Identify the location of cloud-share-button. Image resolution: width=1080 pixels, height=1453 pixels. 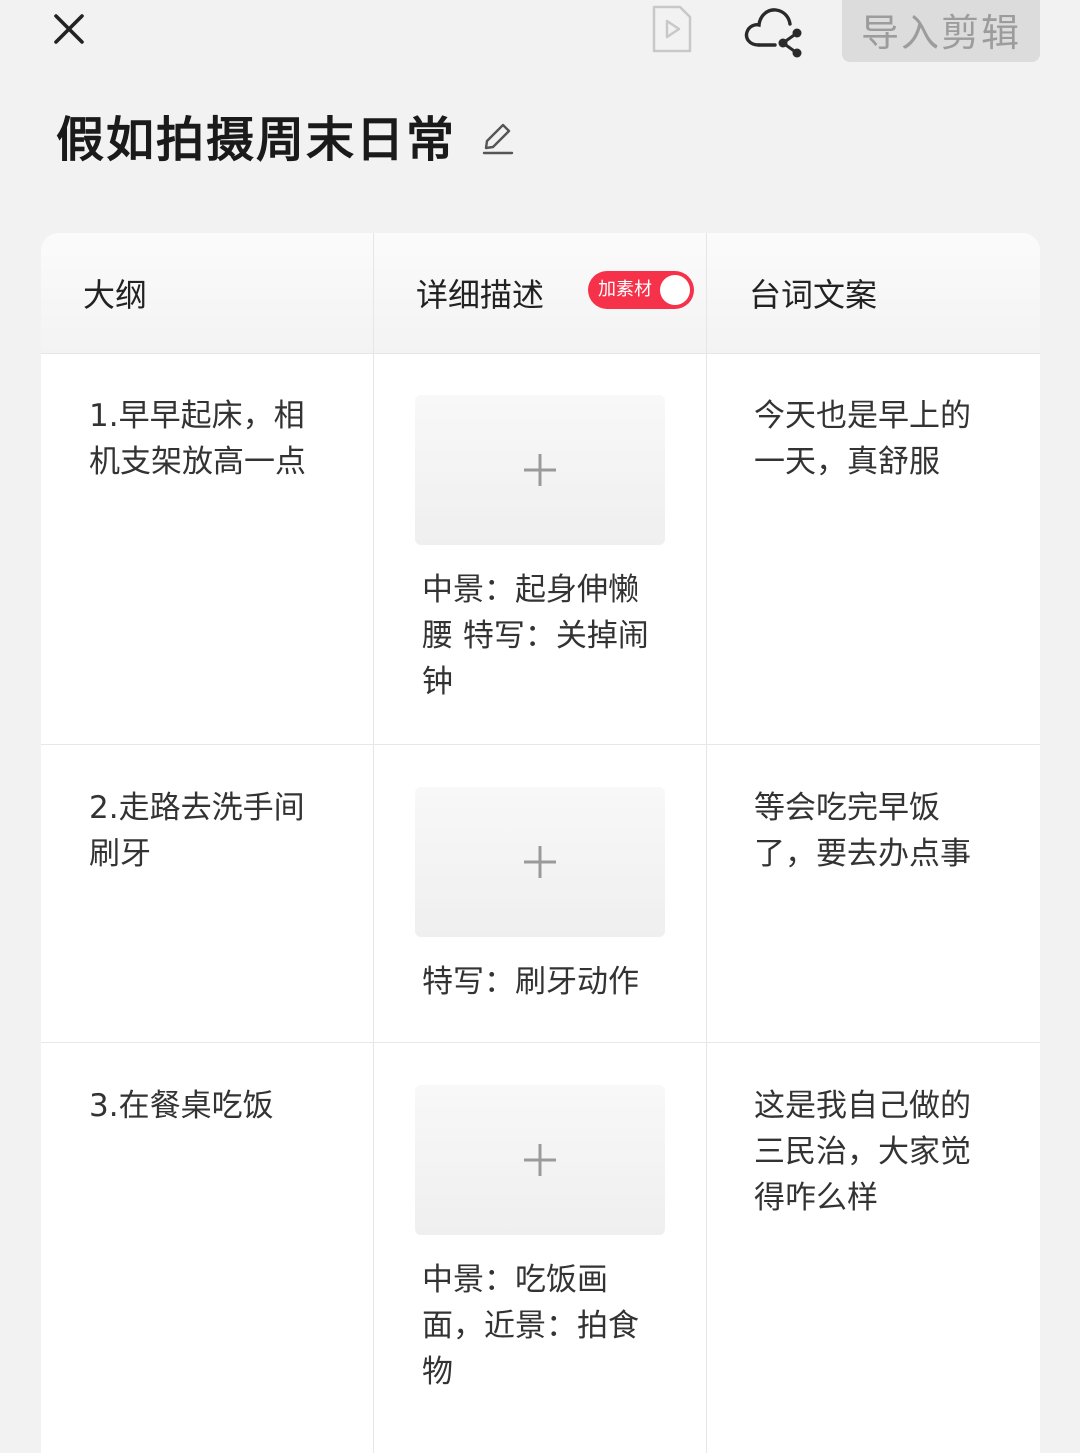
(774, 31).